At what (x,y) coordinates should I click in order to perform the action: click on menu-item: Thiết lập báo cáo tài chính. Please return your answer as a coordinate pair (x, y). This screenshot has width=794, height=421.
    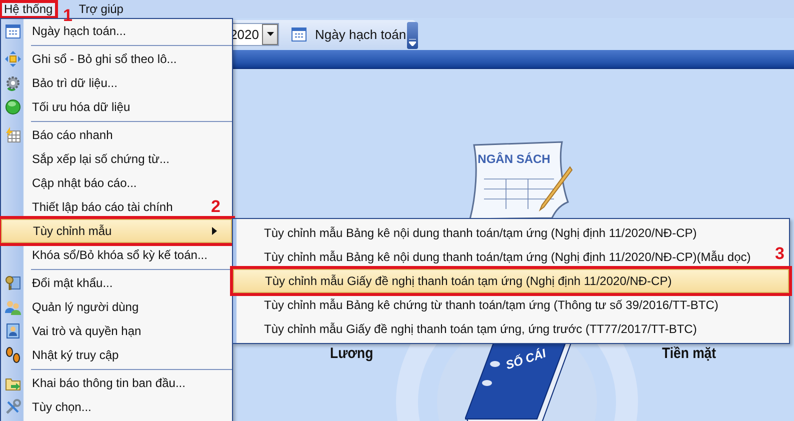
    Looking at the image, I should click on (90, 207).